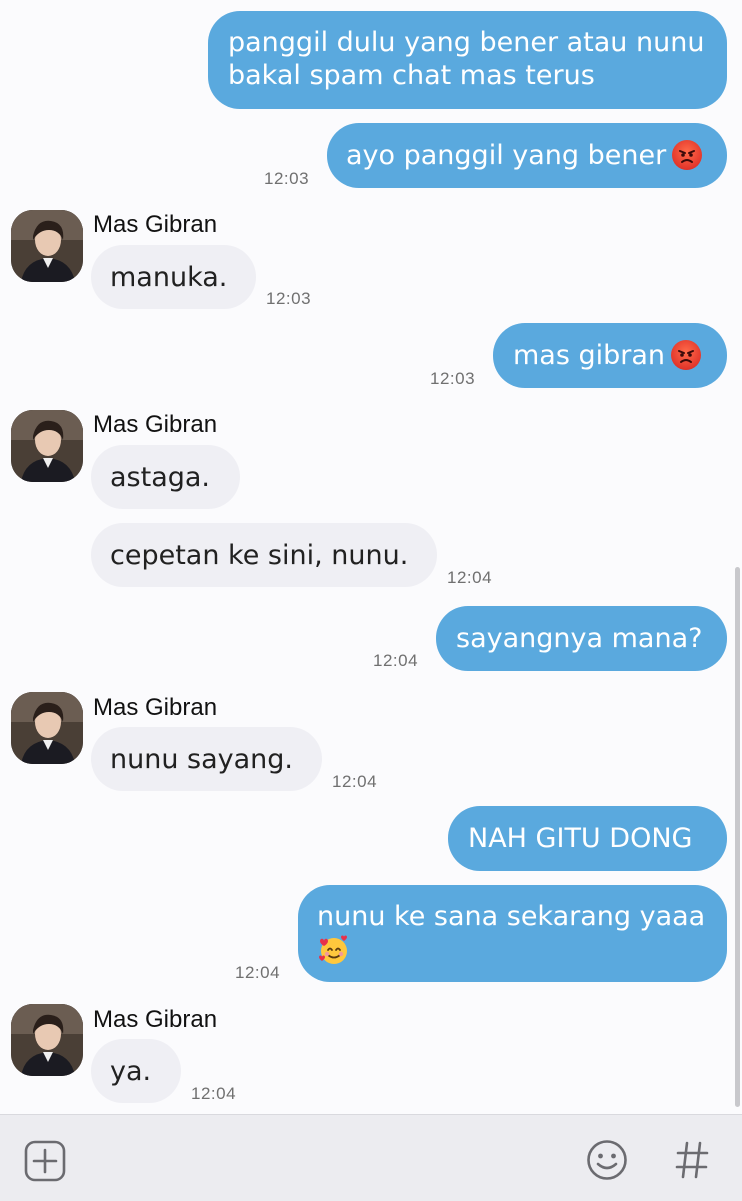 This screenshot has height=1201, width=742. Describe the element at coordinates (692, 1162) in the screenshot. I see `hashtag-icon` at that location.